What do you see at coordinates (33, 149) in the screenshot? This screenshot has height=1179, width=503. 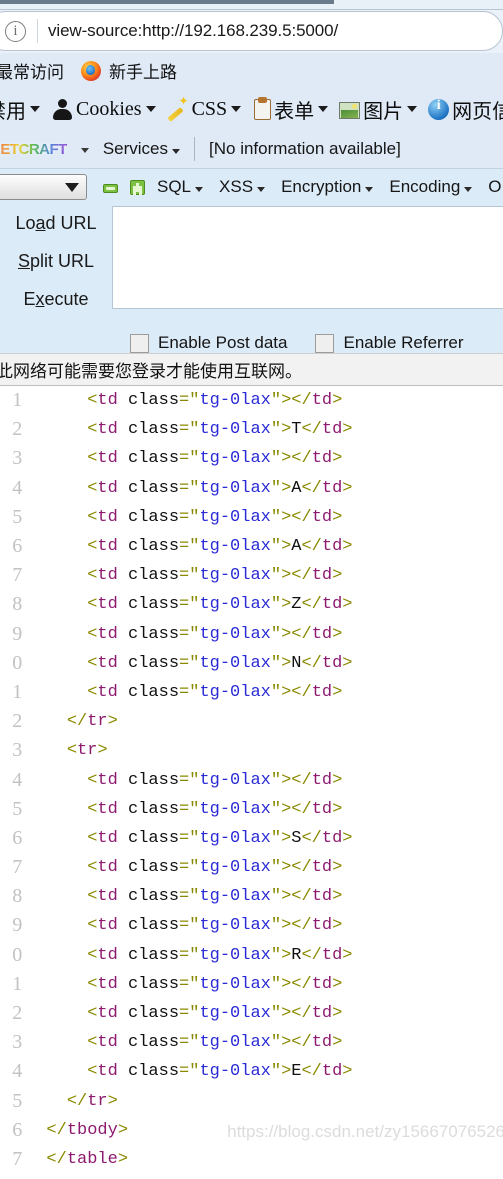 I see `netcraft-logo: NETCRAFT` at bounding box center [33, 149].